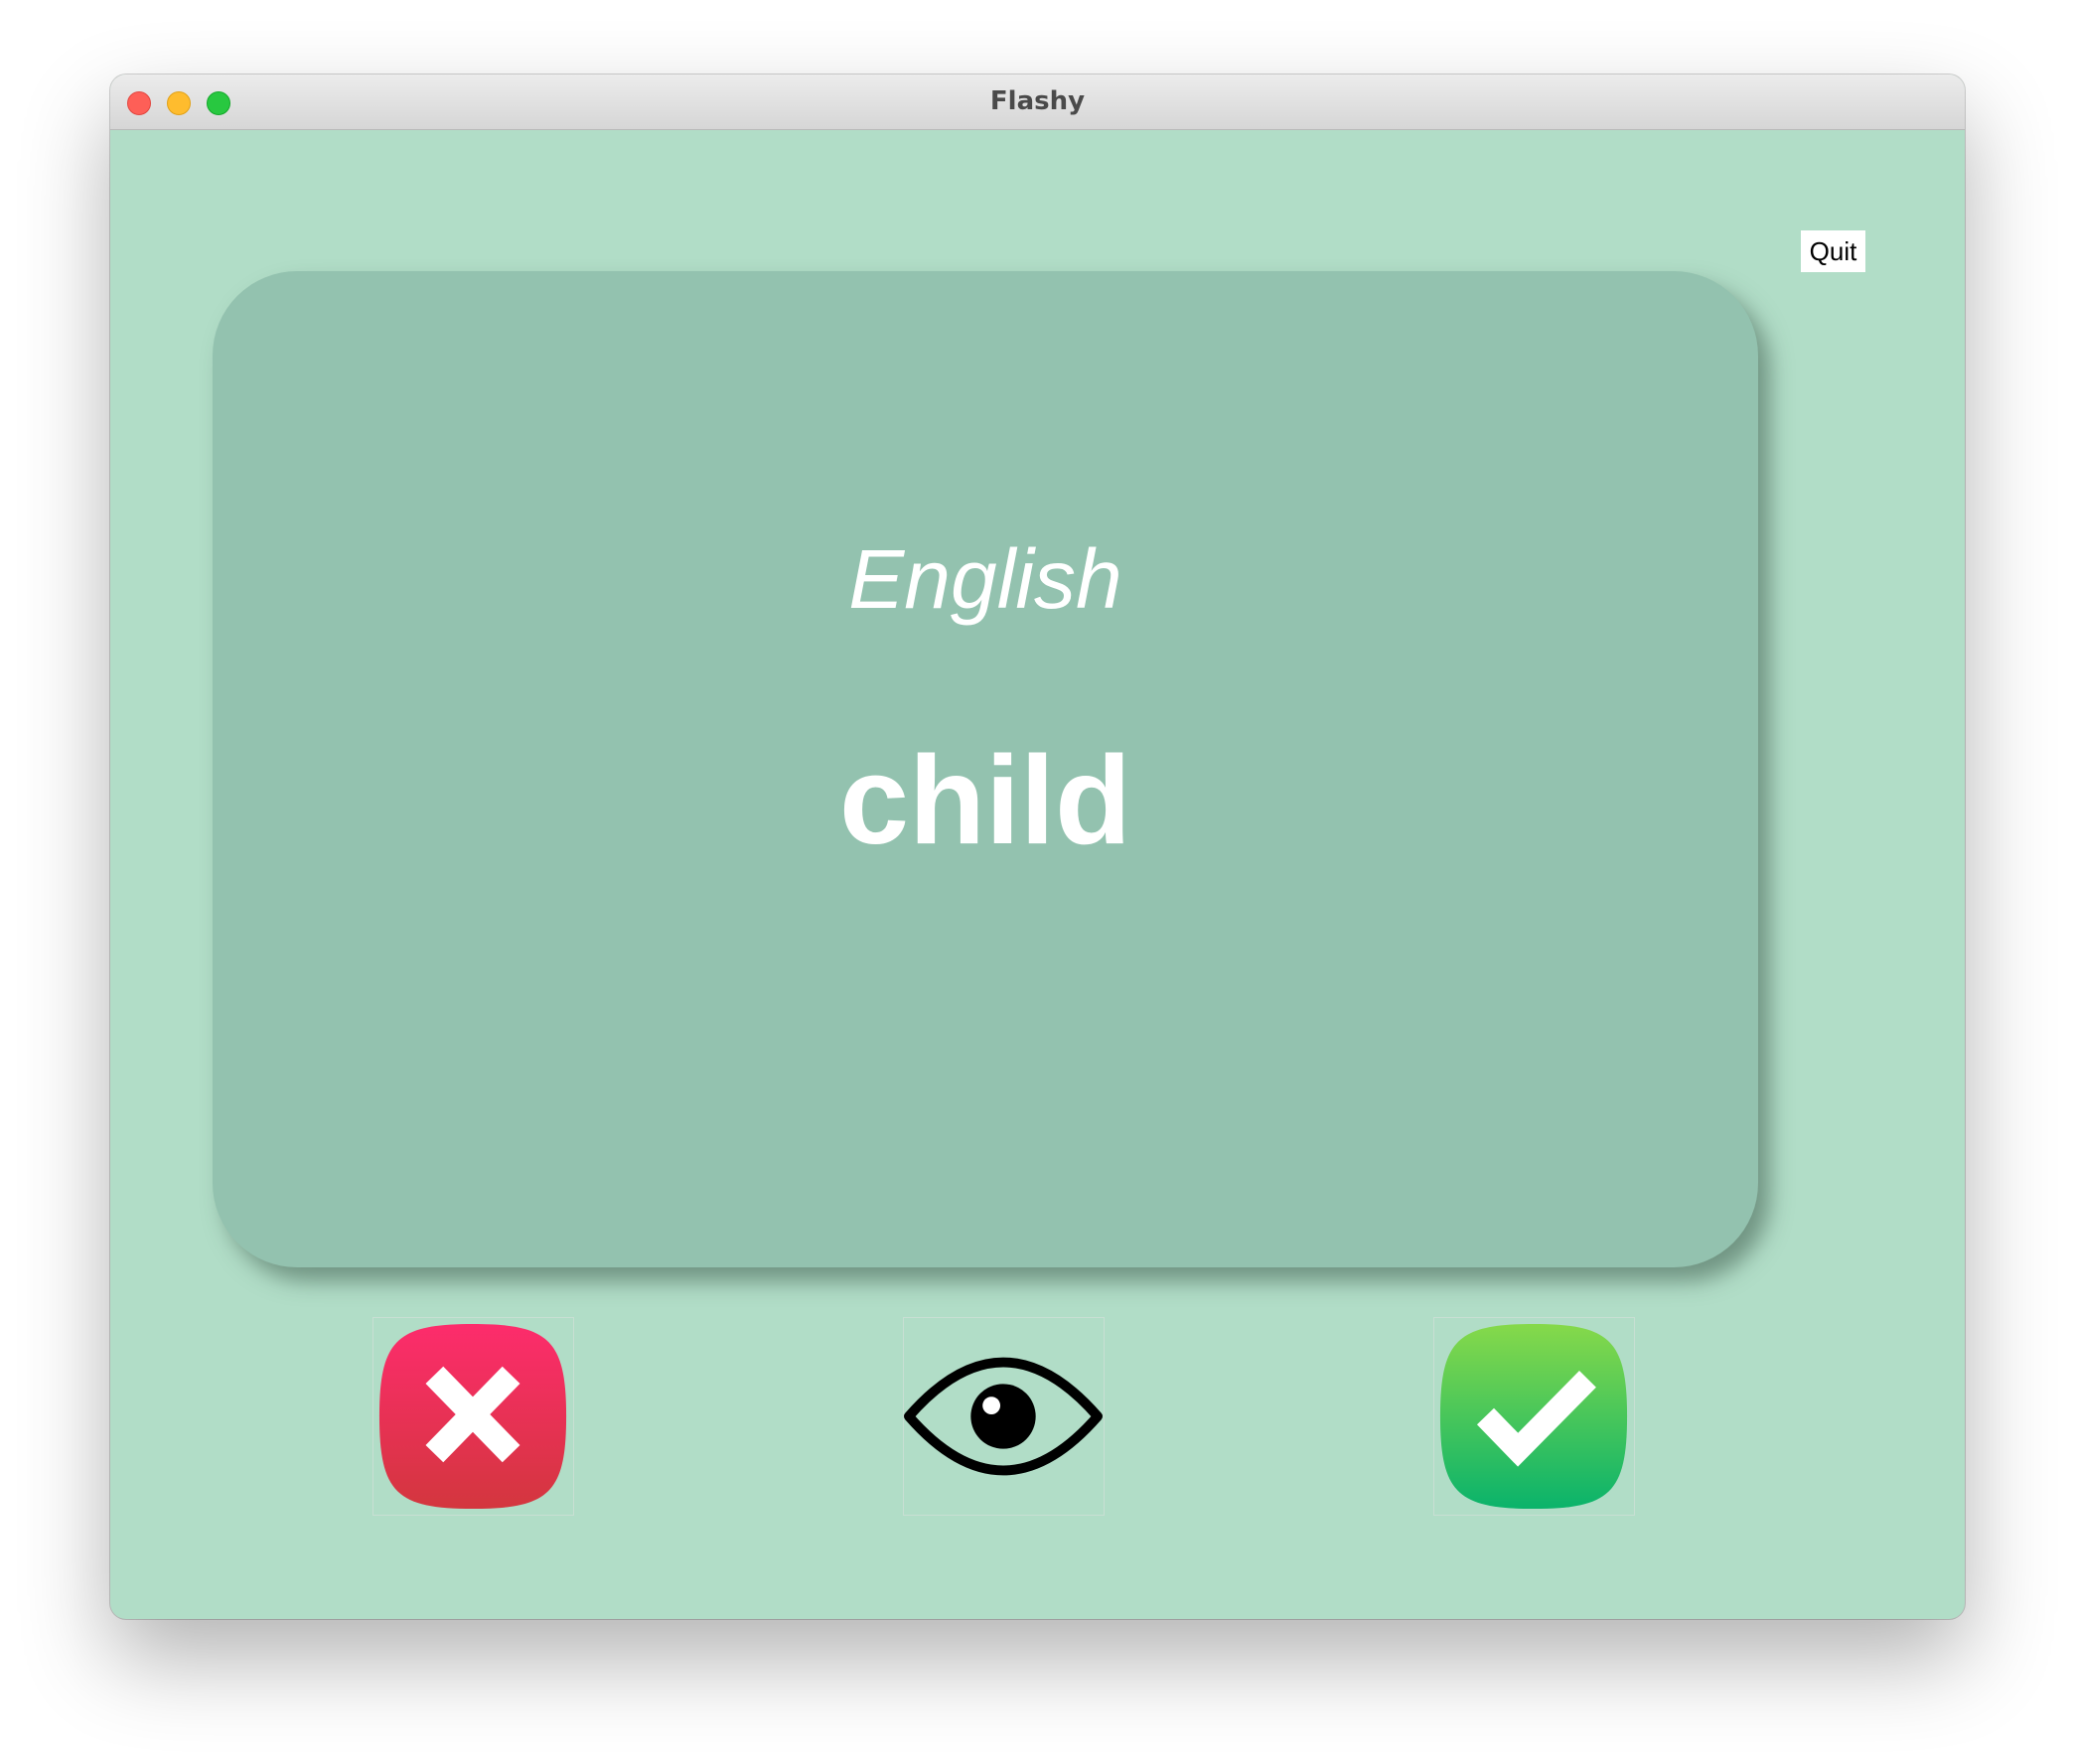  I want to click on correct-answer-button, so click(1534, 1416).